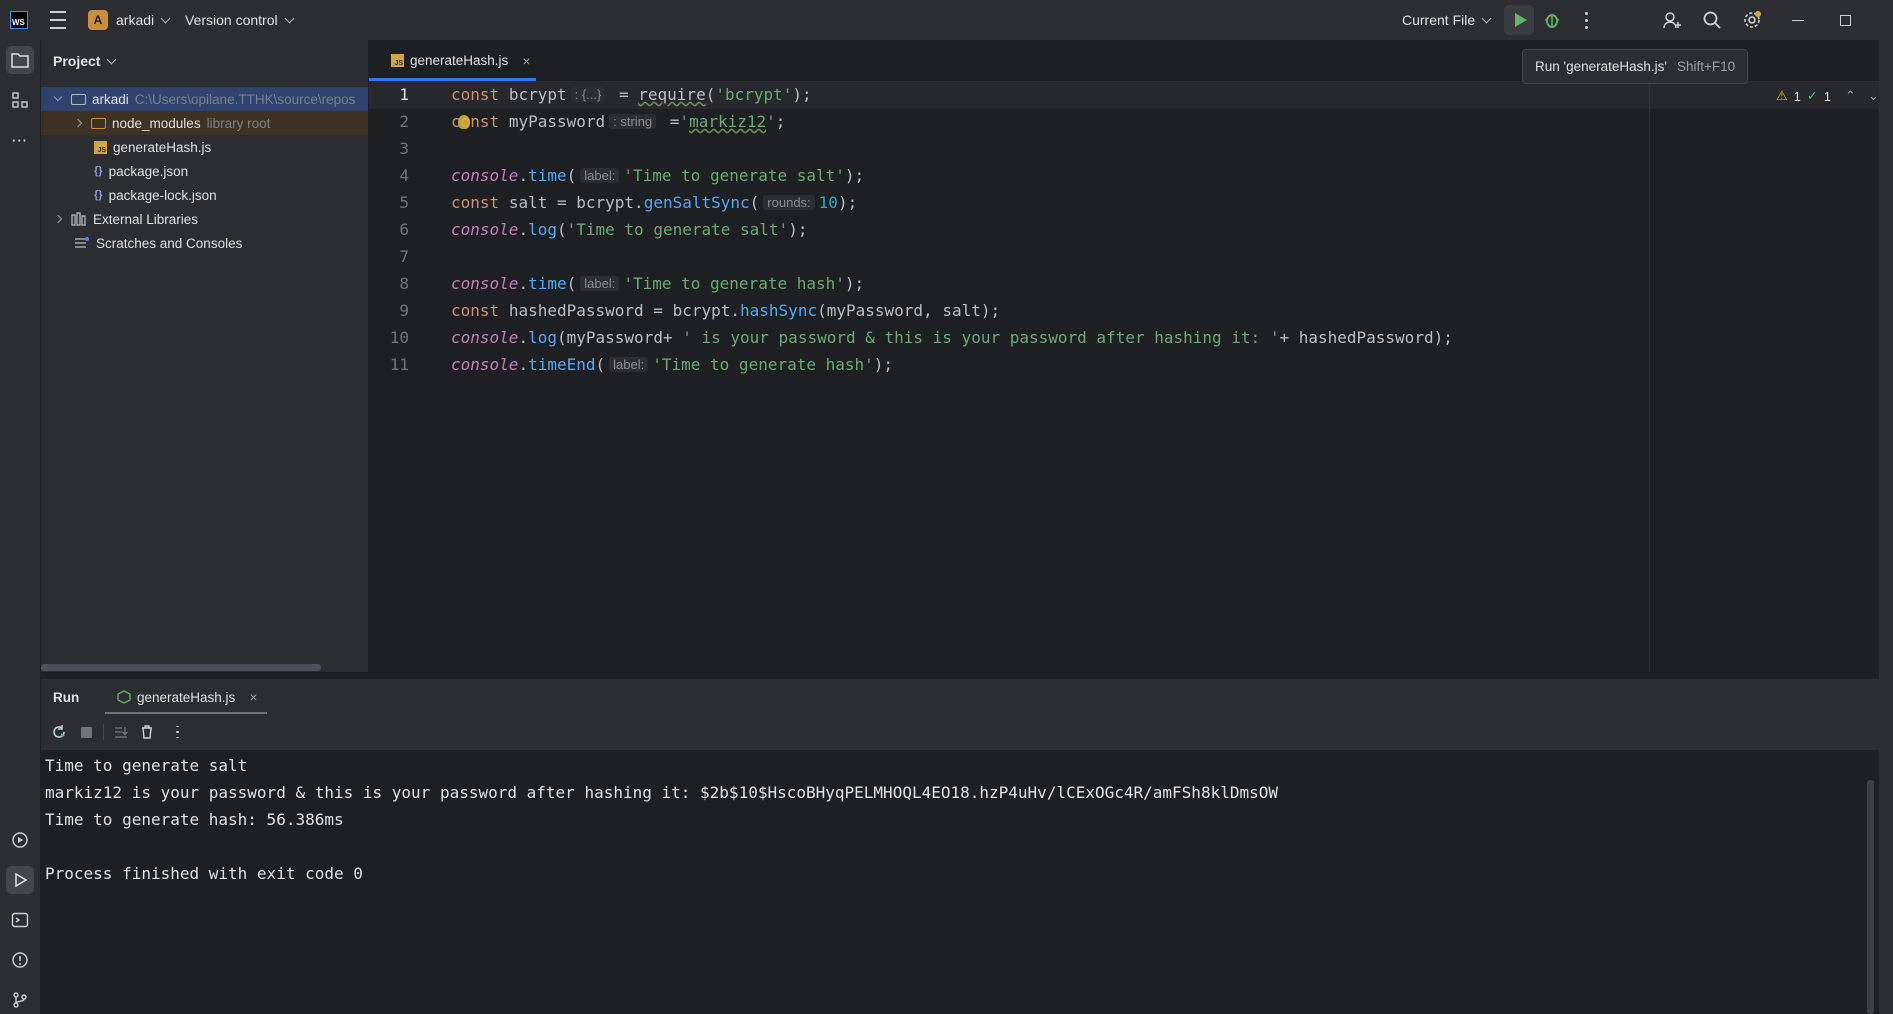 The image size is (1893, 1014). I want to click on webstorm-logo: WS, so click(19, 20).